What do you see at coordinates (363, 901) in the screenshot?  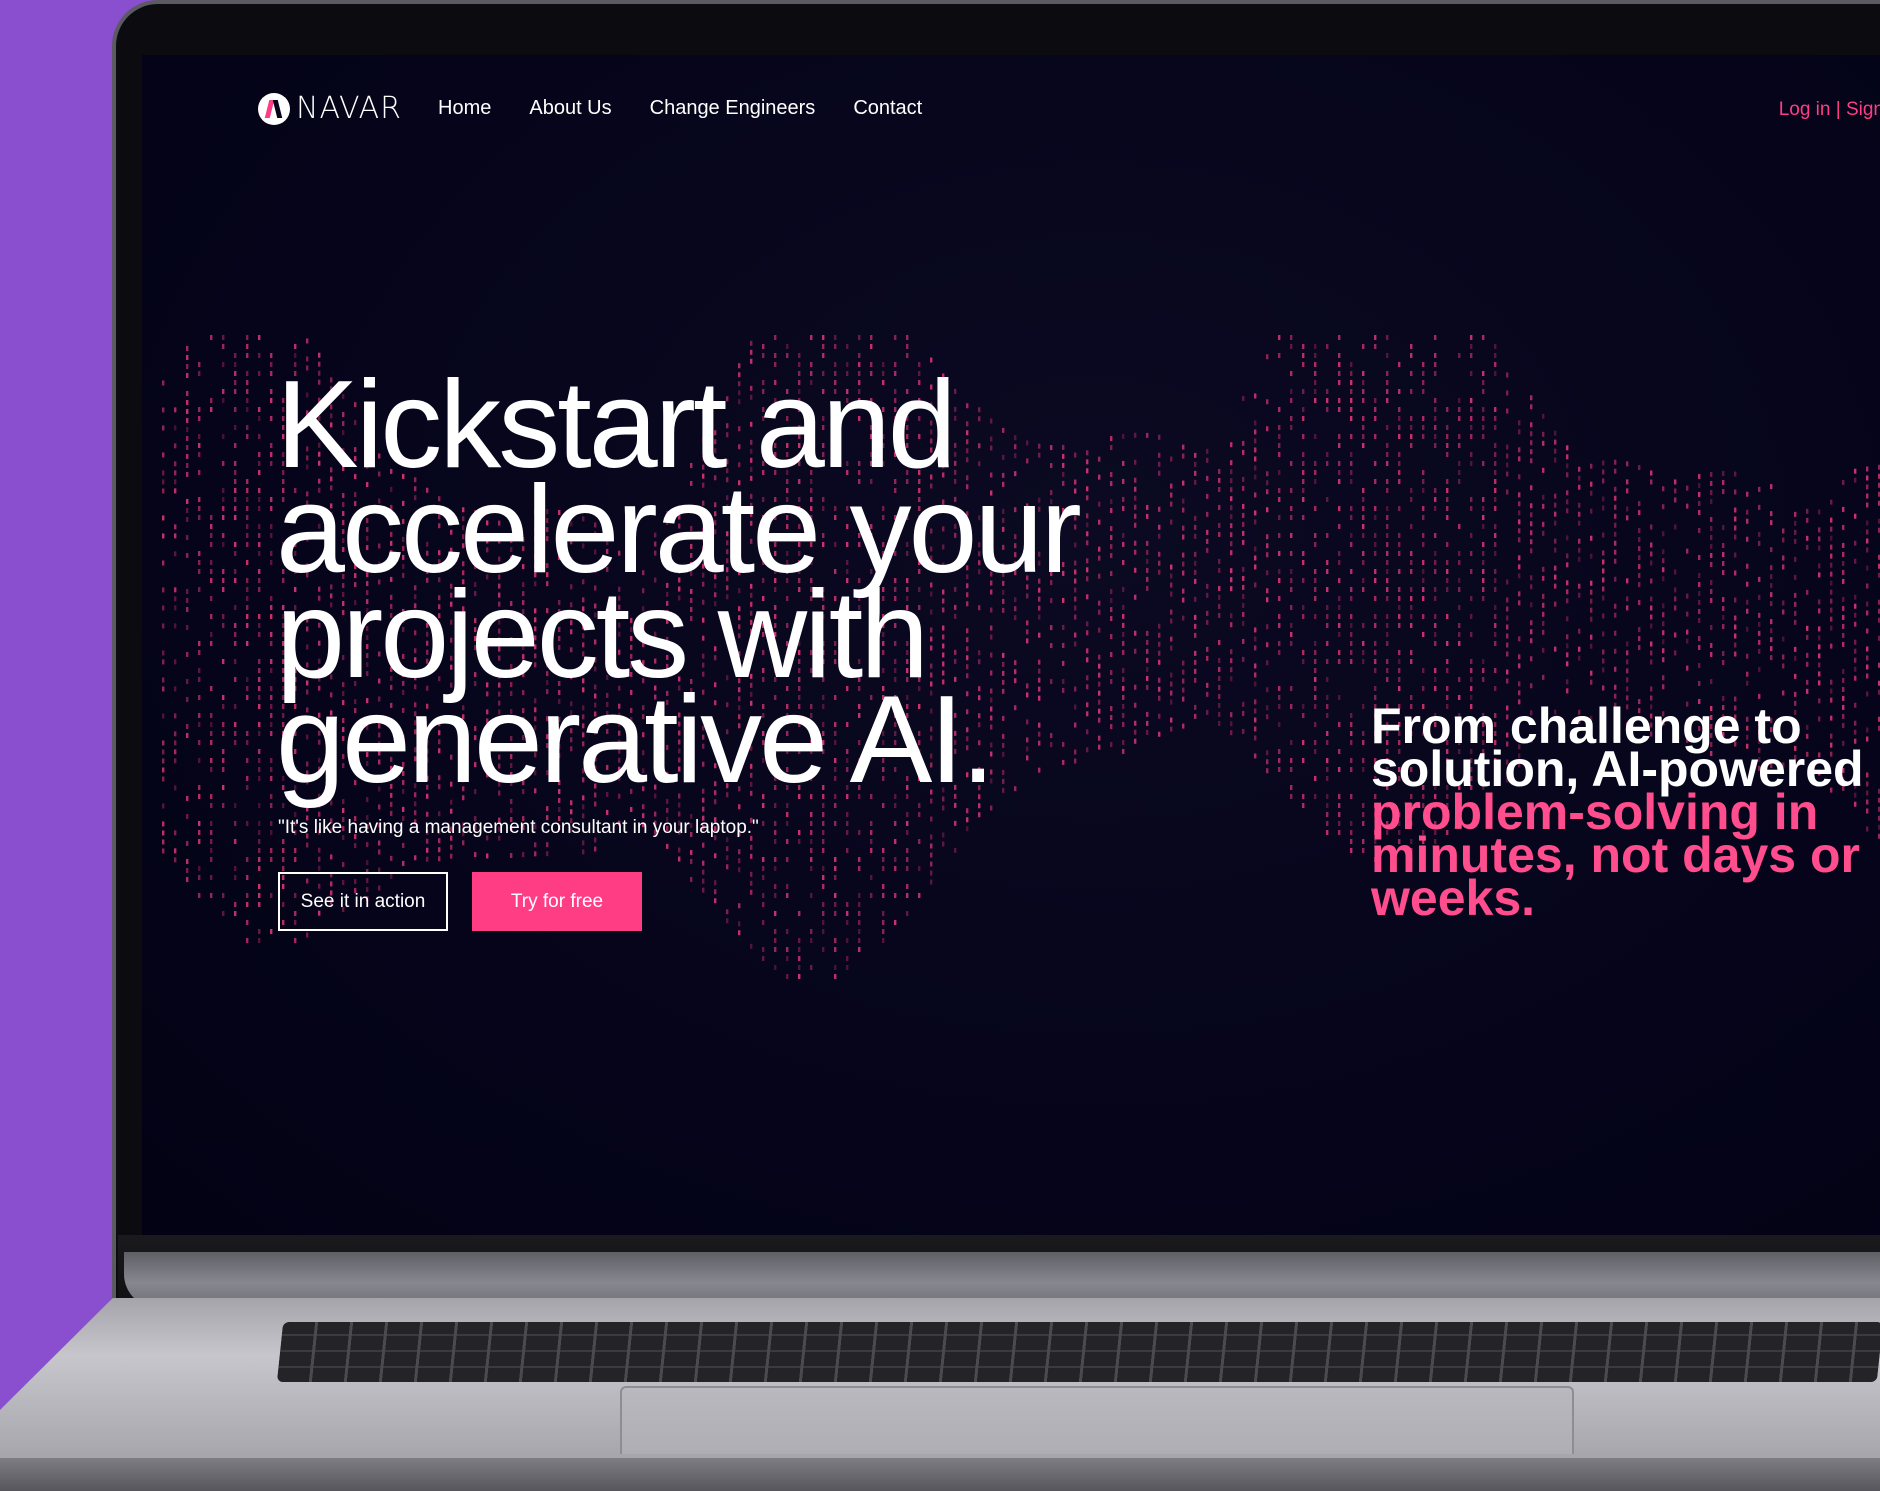 I see `see-it-in-action-button: See it in action` at bounding box center [363, 901].